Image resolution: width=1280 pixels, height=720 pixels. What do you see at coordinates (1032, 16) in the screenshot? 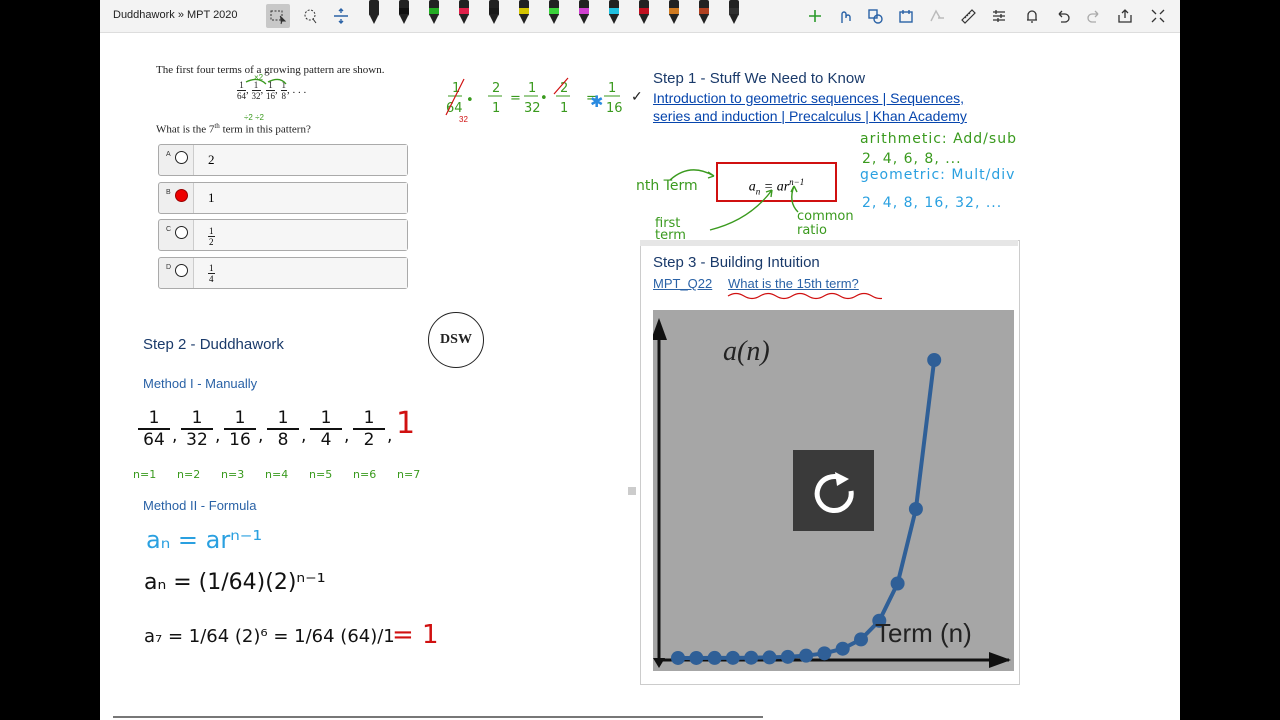
I see `notifications-icon` at bounding box center [1032, 16].